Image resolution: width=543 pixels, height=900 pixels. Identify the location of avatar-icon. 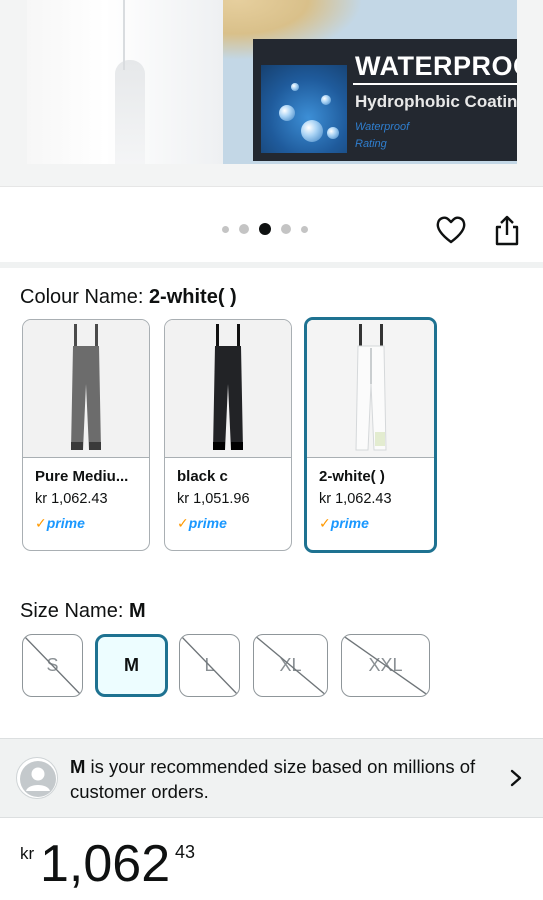
(37, 778).